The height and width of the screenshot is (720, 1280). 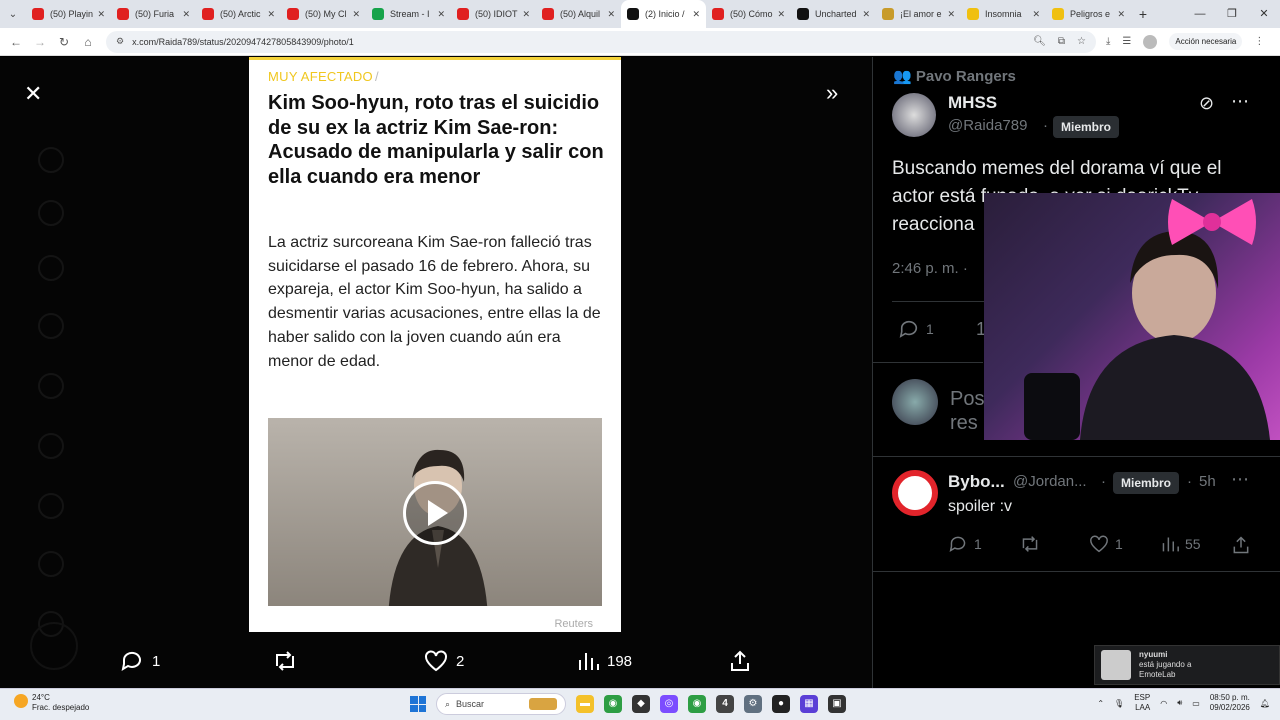 I want to click on reply-input: Pos res, so click(x=967, y=411).